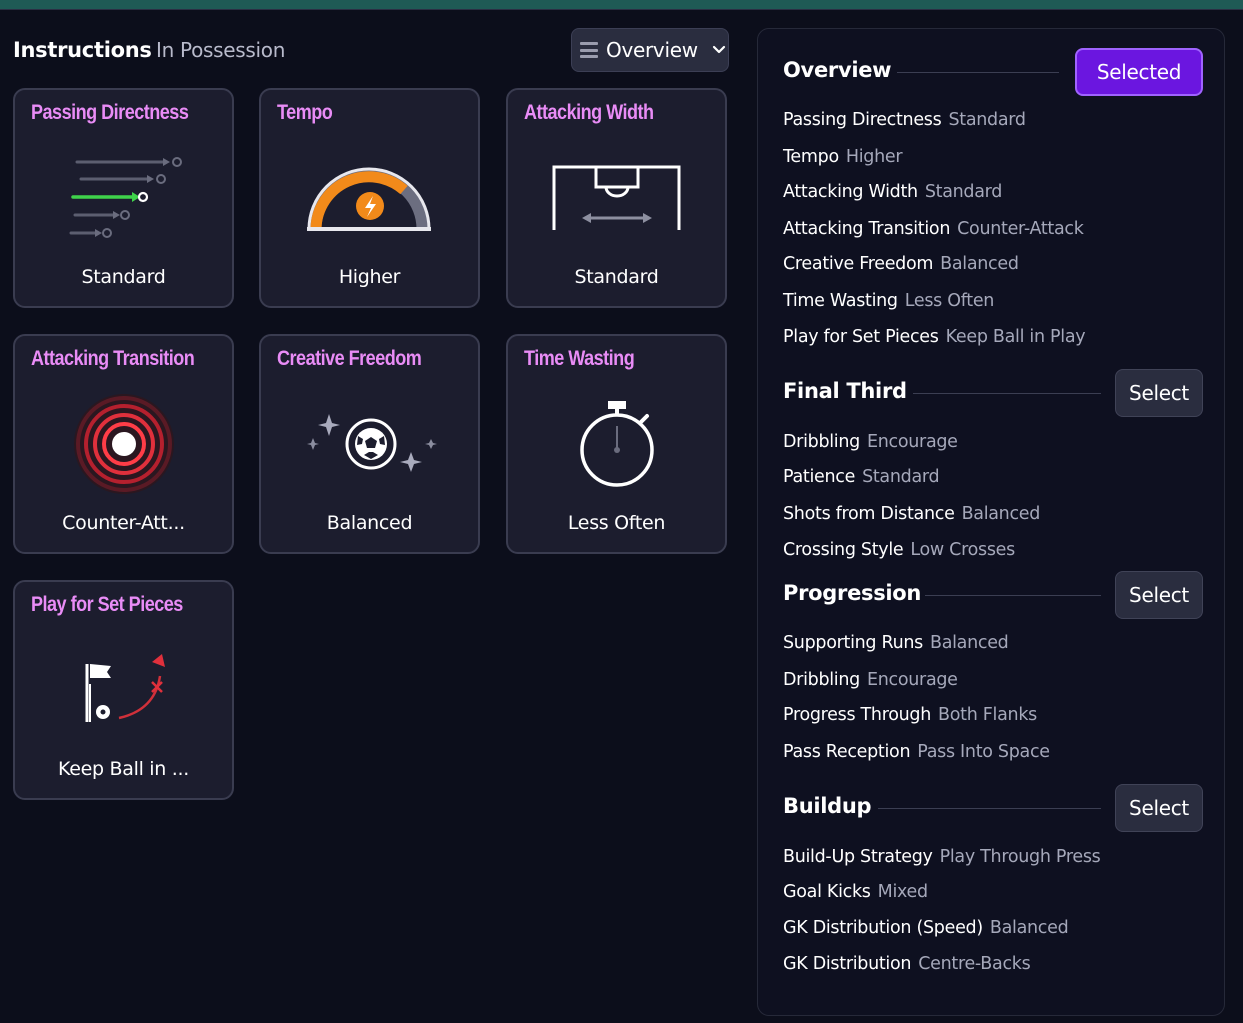  I want to click on card-title: Passing Directness, so click(110, 112).